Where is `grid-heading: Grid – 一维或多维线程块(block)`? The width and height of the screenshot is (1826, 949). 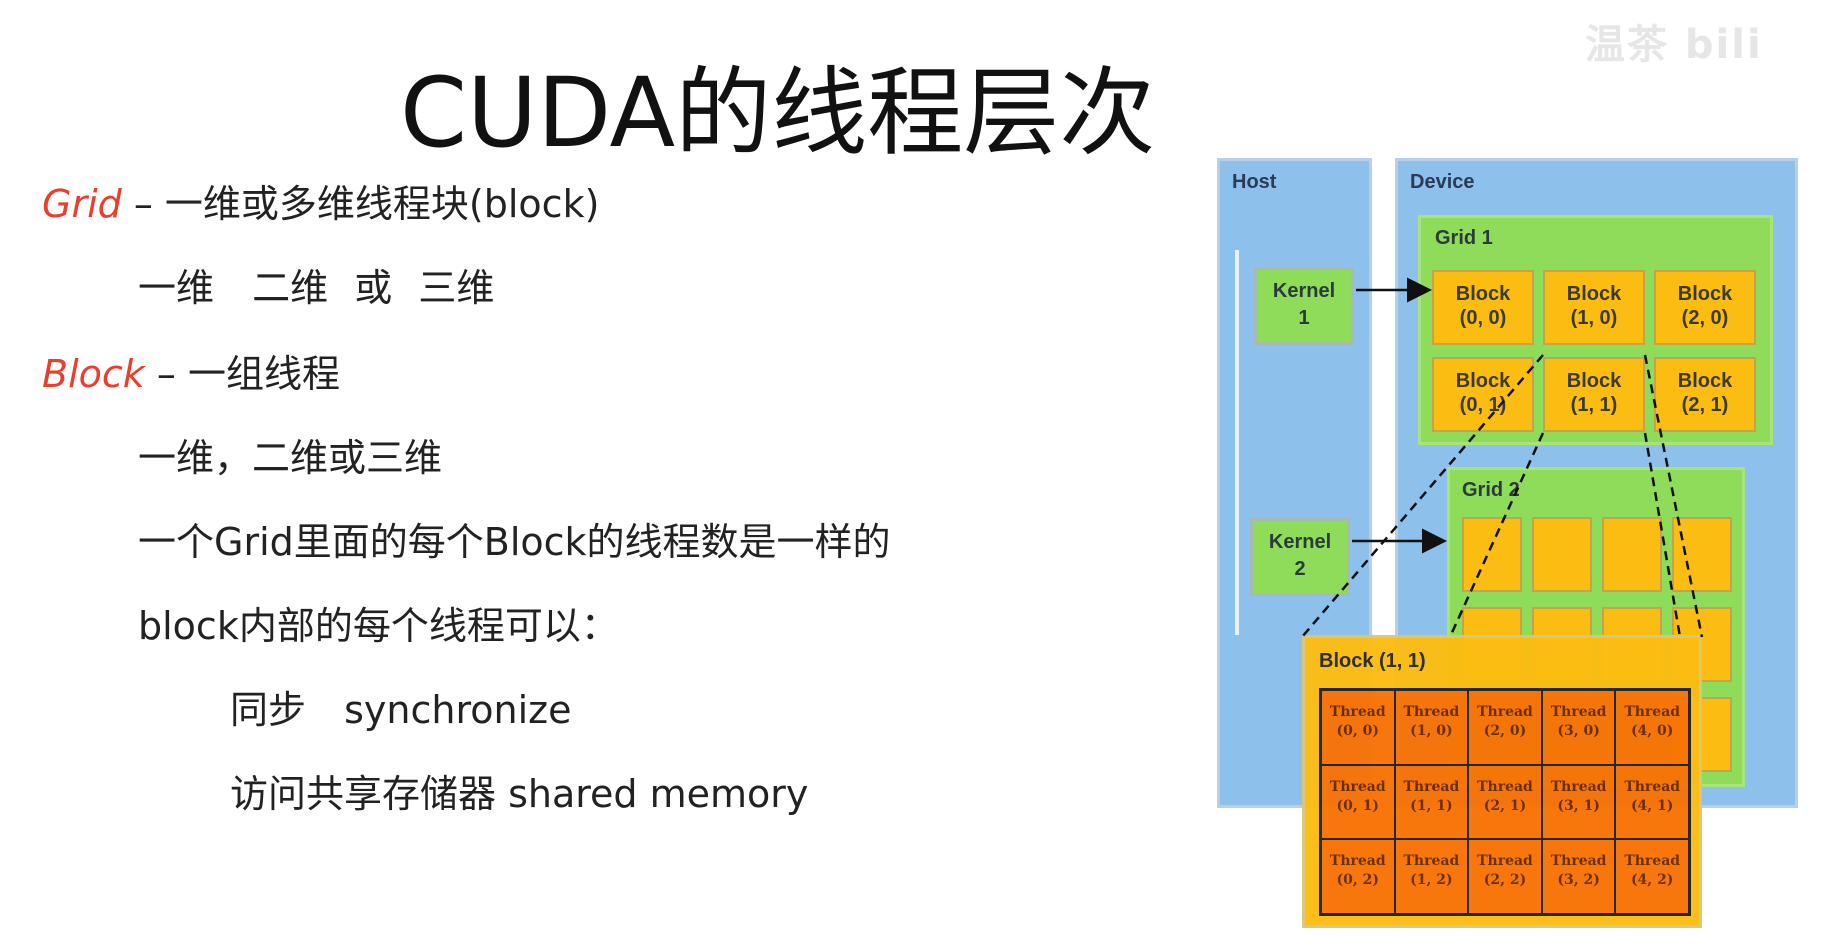 grid-heading: Grid – 一维或多维线程块(block) is located at coordinates (320, 204).